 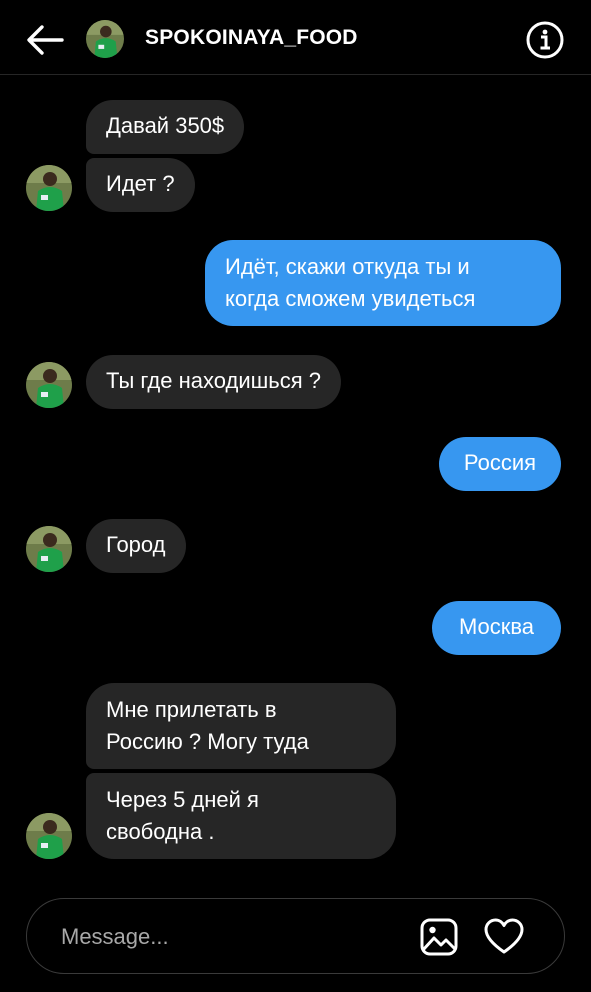 I want to click on message-bubble-outgoing: Россия, so click(x=500, y=464).